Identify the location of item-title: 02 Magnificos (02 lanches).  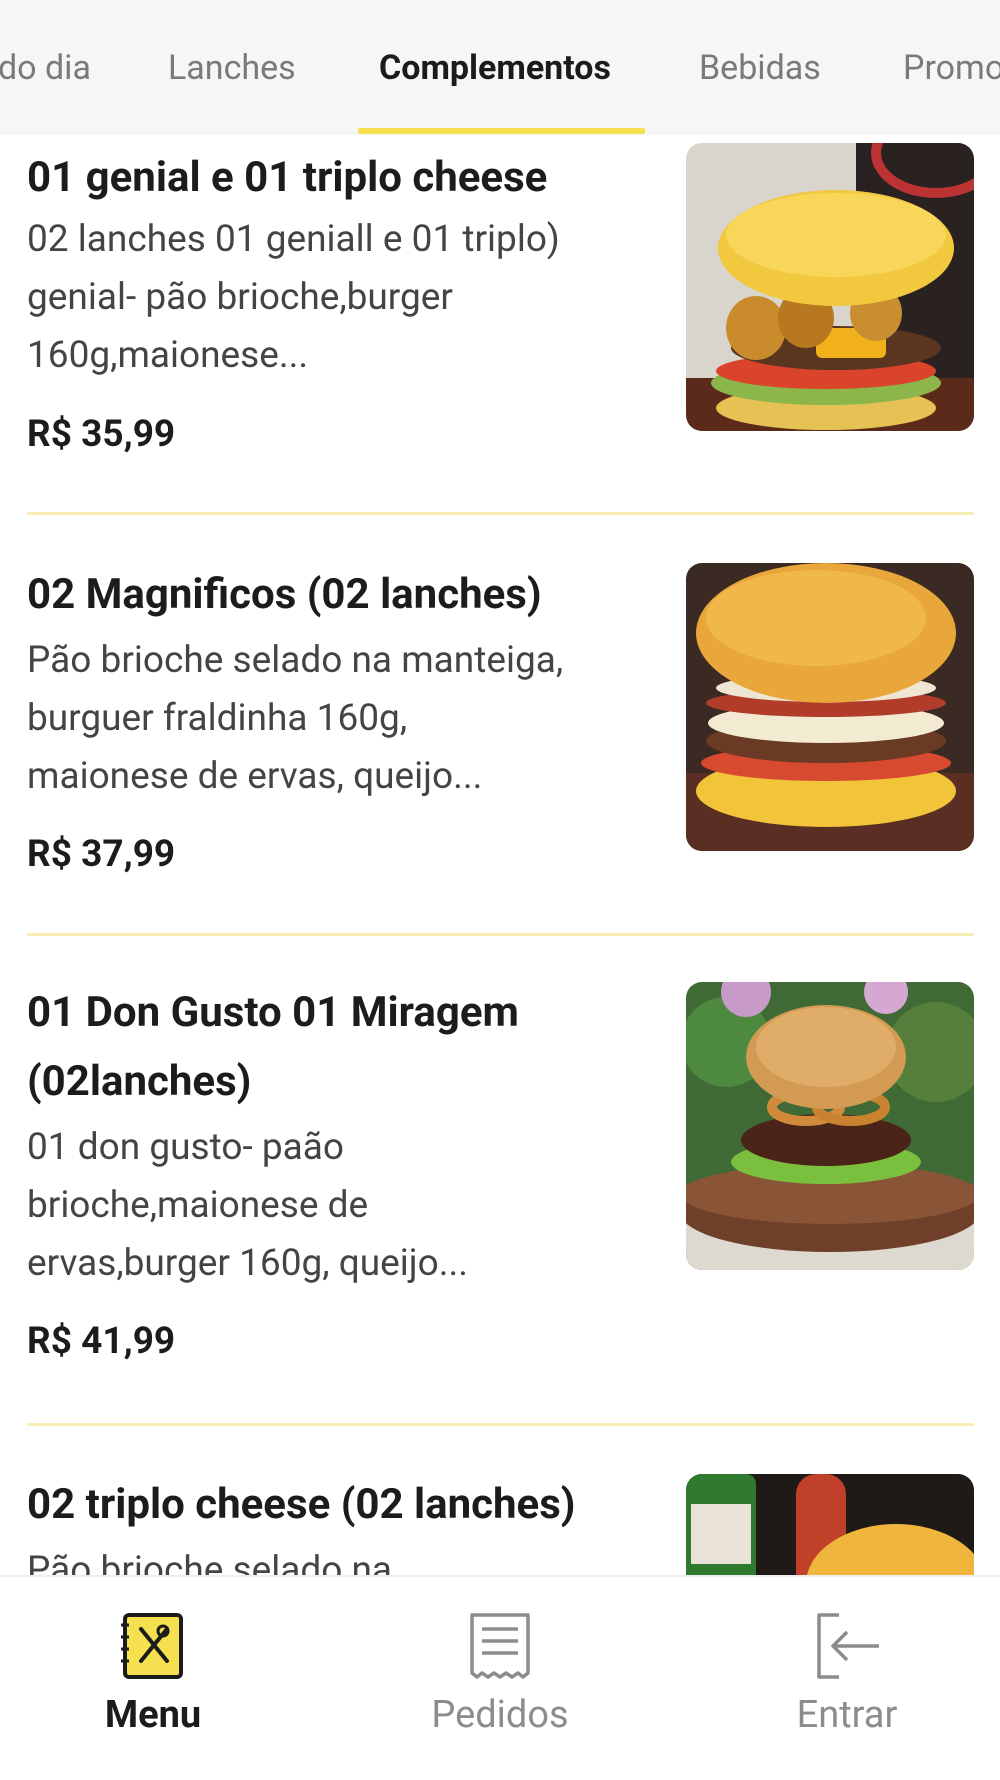
(284, 594).